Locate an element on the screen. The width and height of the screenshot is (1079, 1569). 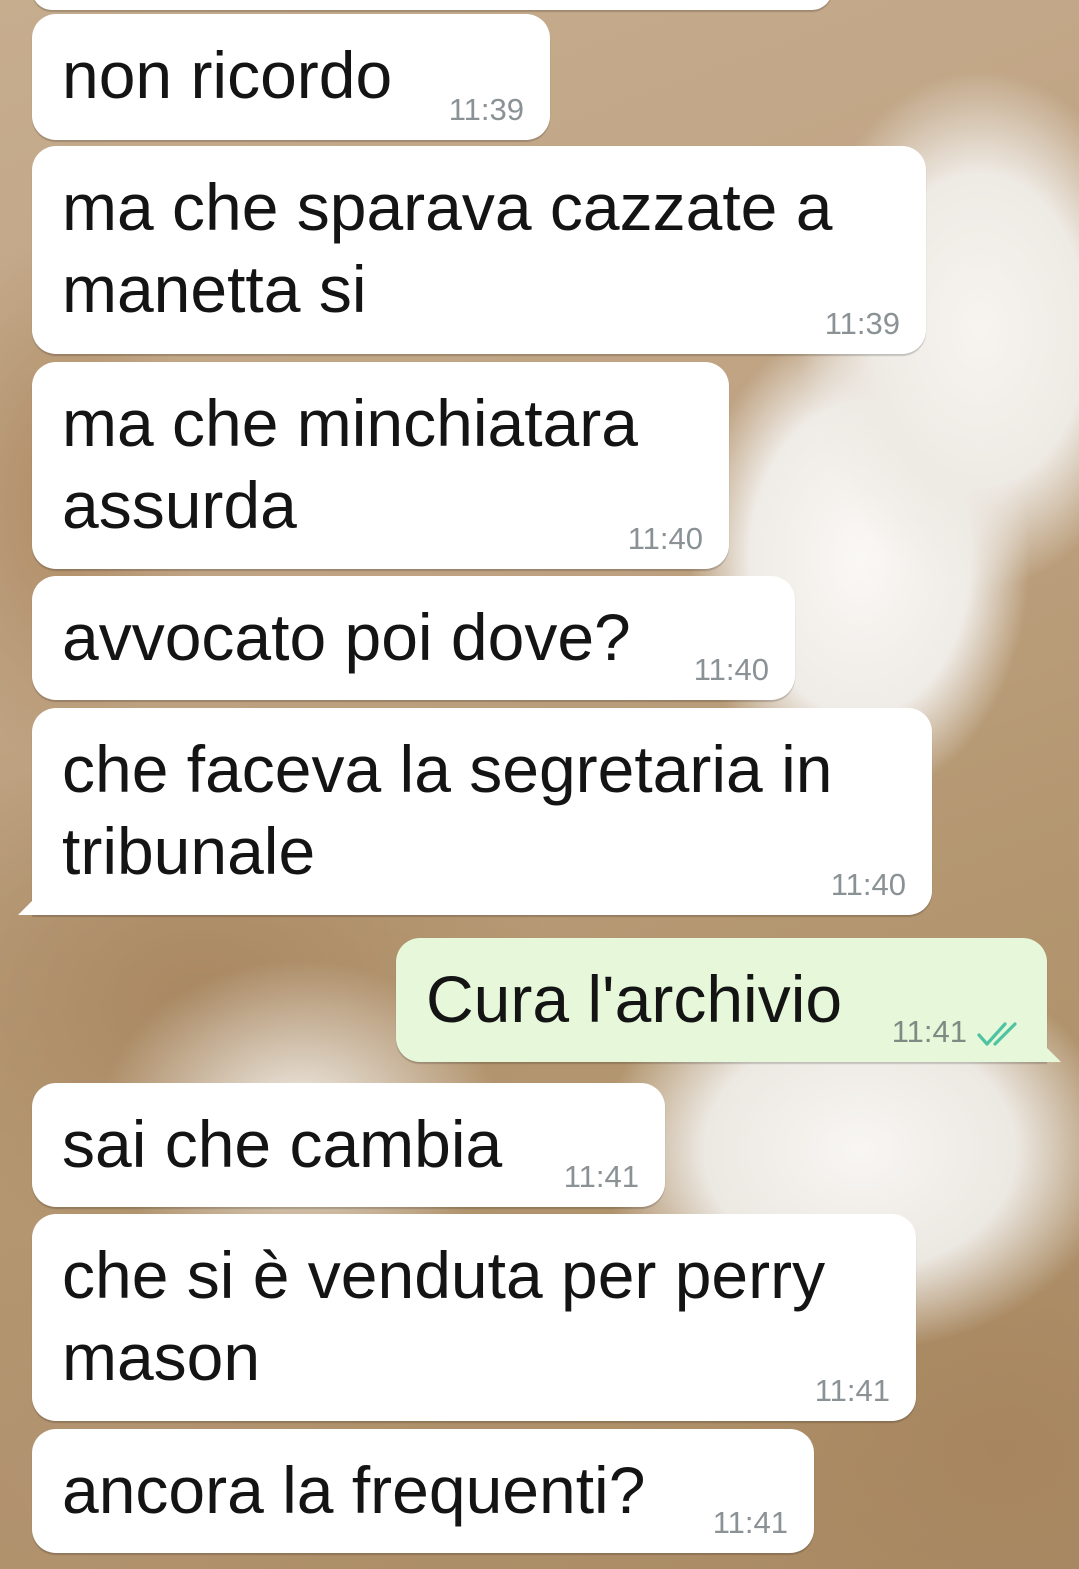
message-bubble-incoming: che si è venduta per perry mason 11:41 is located at coordinates (474, 1317).